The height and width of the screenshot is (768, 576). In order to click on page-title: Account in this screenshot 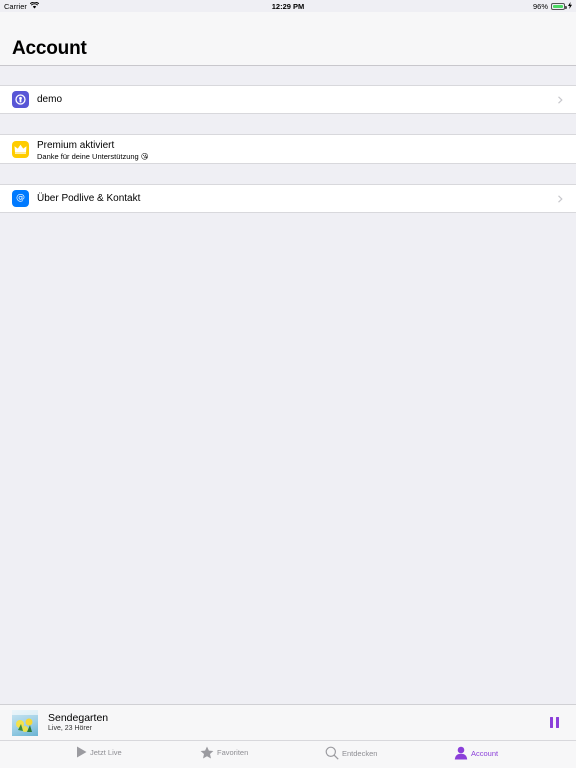, I will do `click(49, 48)`.